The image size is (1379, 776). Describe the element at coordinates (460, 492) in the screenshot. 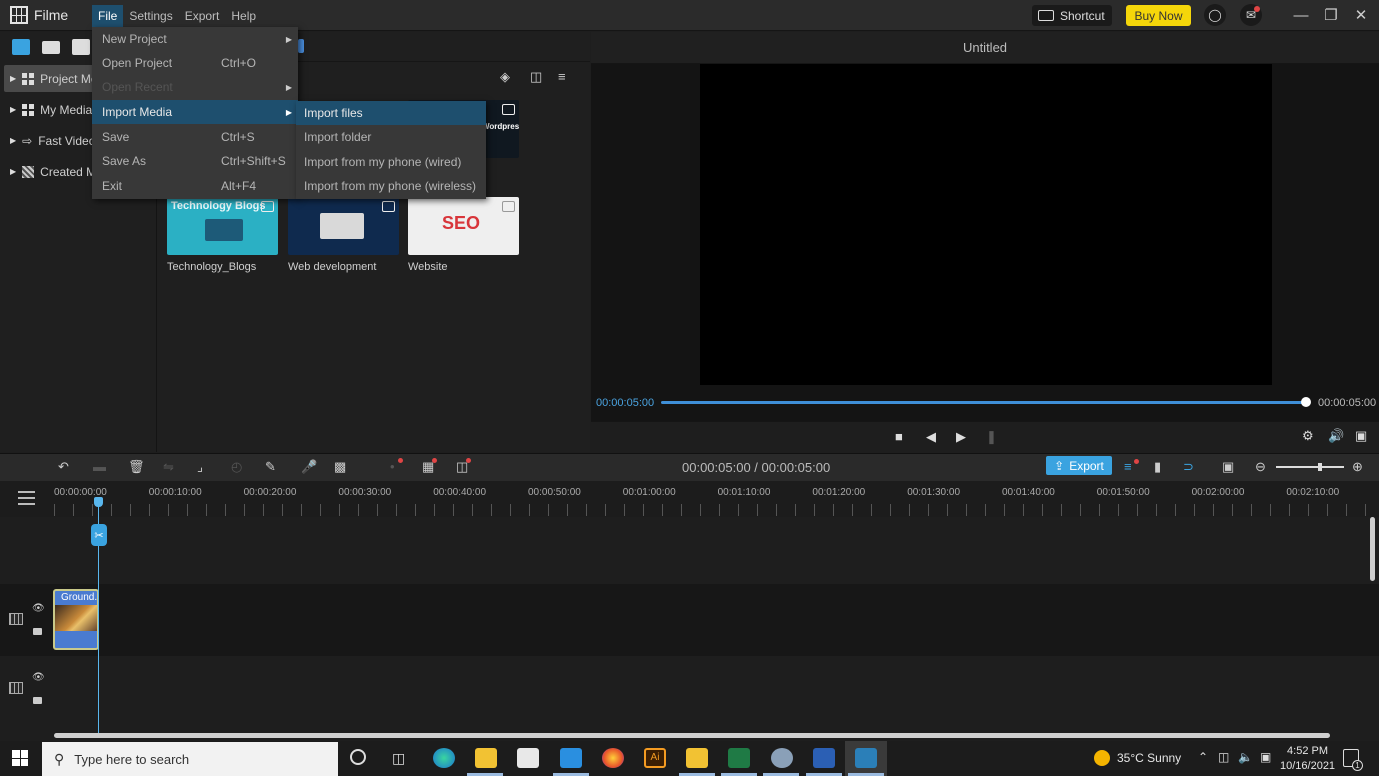

I see `ruler-tick-label: 00:00:40:00` at that location.